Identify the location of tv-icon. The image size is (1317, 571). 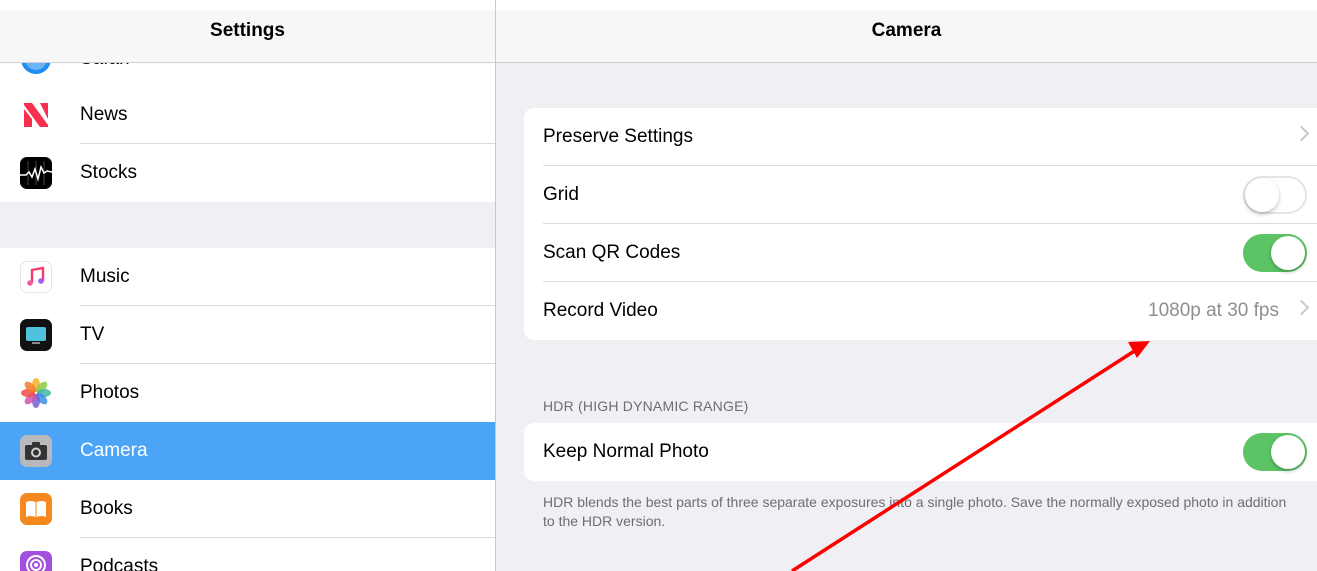
(36, 335).